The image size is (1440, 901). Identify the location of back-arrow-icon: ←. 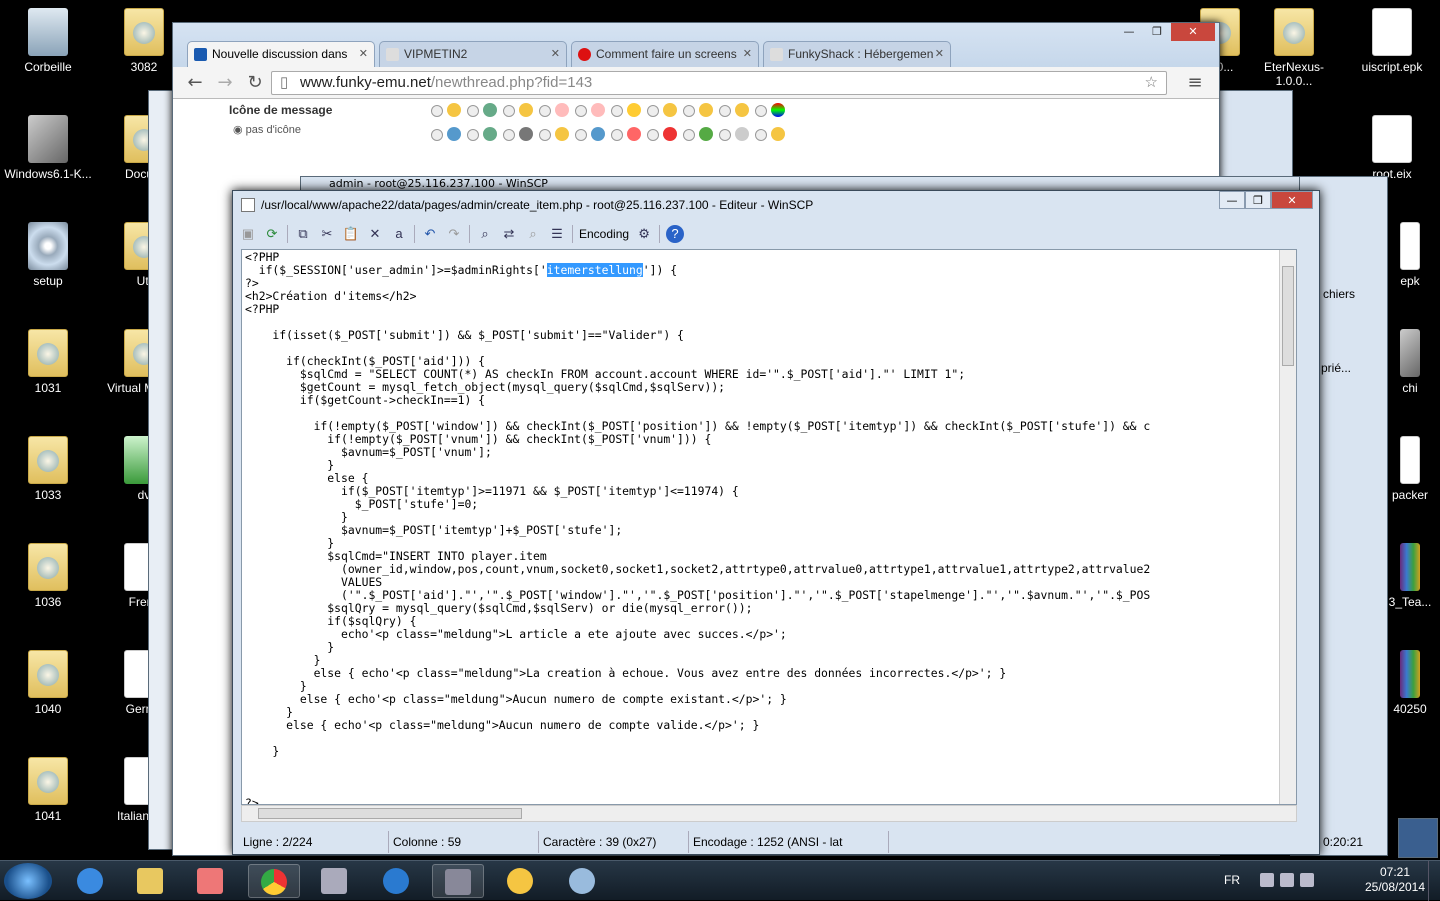
(195, 83).